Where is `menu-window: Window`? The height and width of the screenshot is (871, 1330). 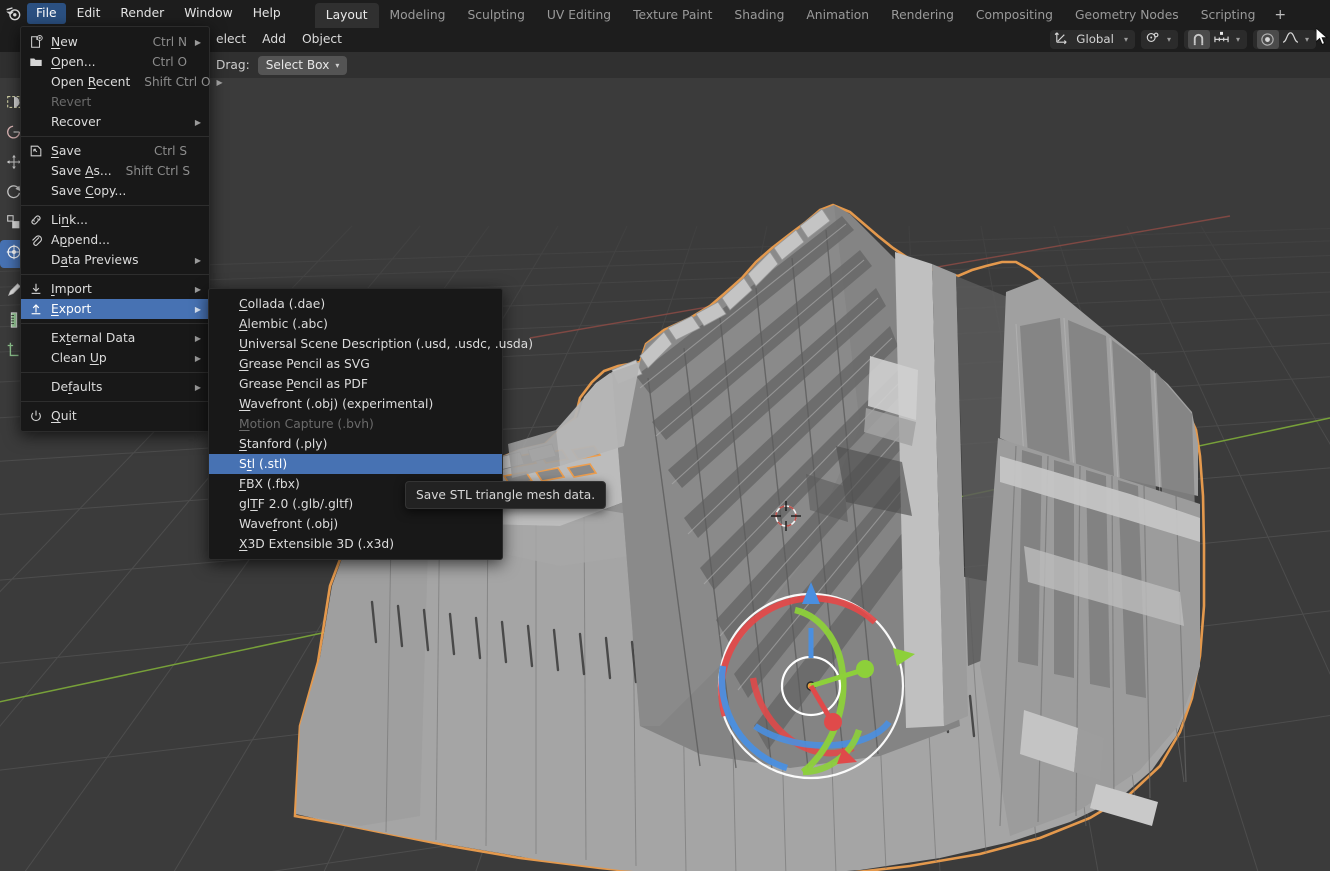
menu-window: Window is located at coordinates (208, 13).